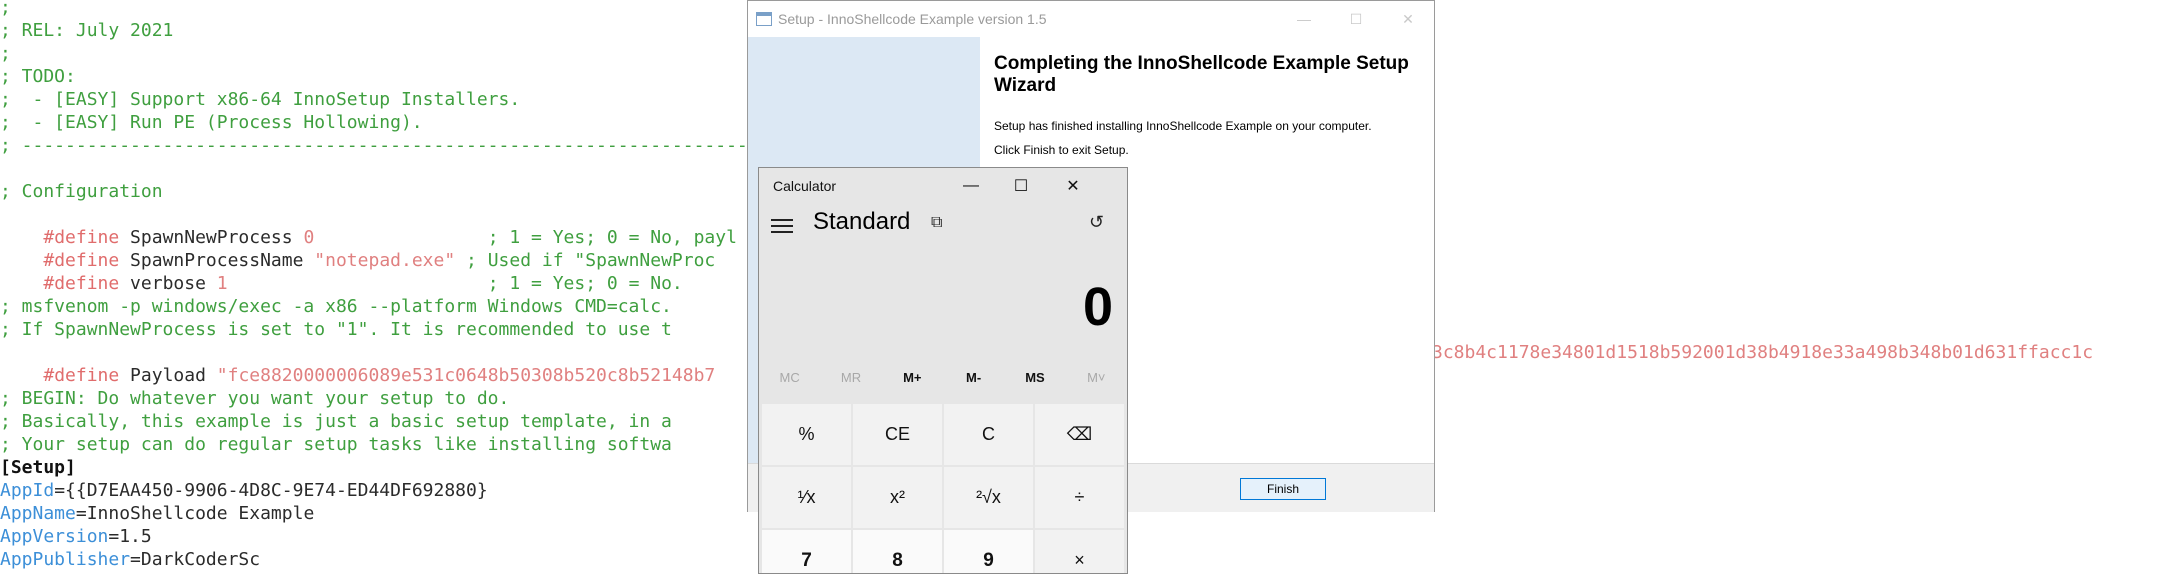  What do you see at coordinates (65, 559) in the screenshot?
I see `setup-key: AppPublisher` at bounding box center [65, 559].